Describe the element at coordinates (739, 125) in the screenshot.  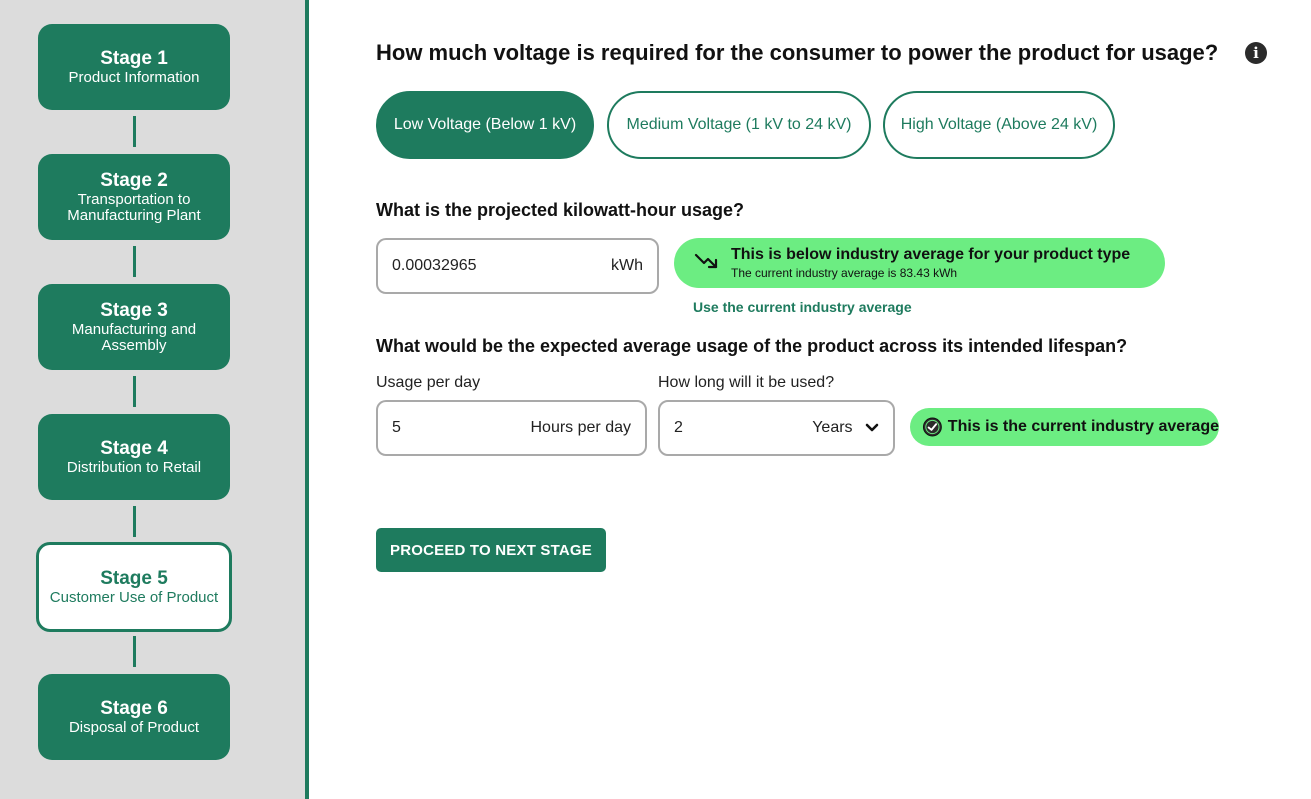
I see `medium-voltage-option: Medium Voltage (1 kV to 24 kV)` at that location.